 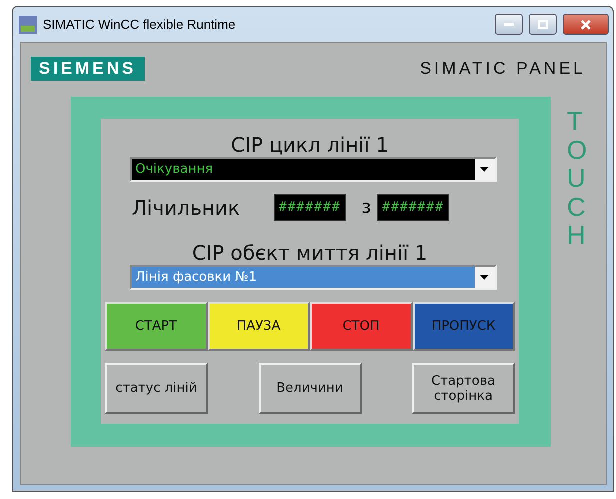 I want to click on nav-button: Стартова сторінка, so click(x=463, y=388).